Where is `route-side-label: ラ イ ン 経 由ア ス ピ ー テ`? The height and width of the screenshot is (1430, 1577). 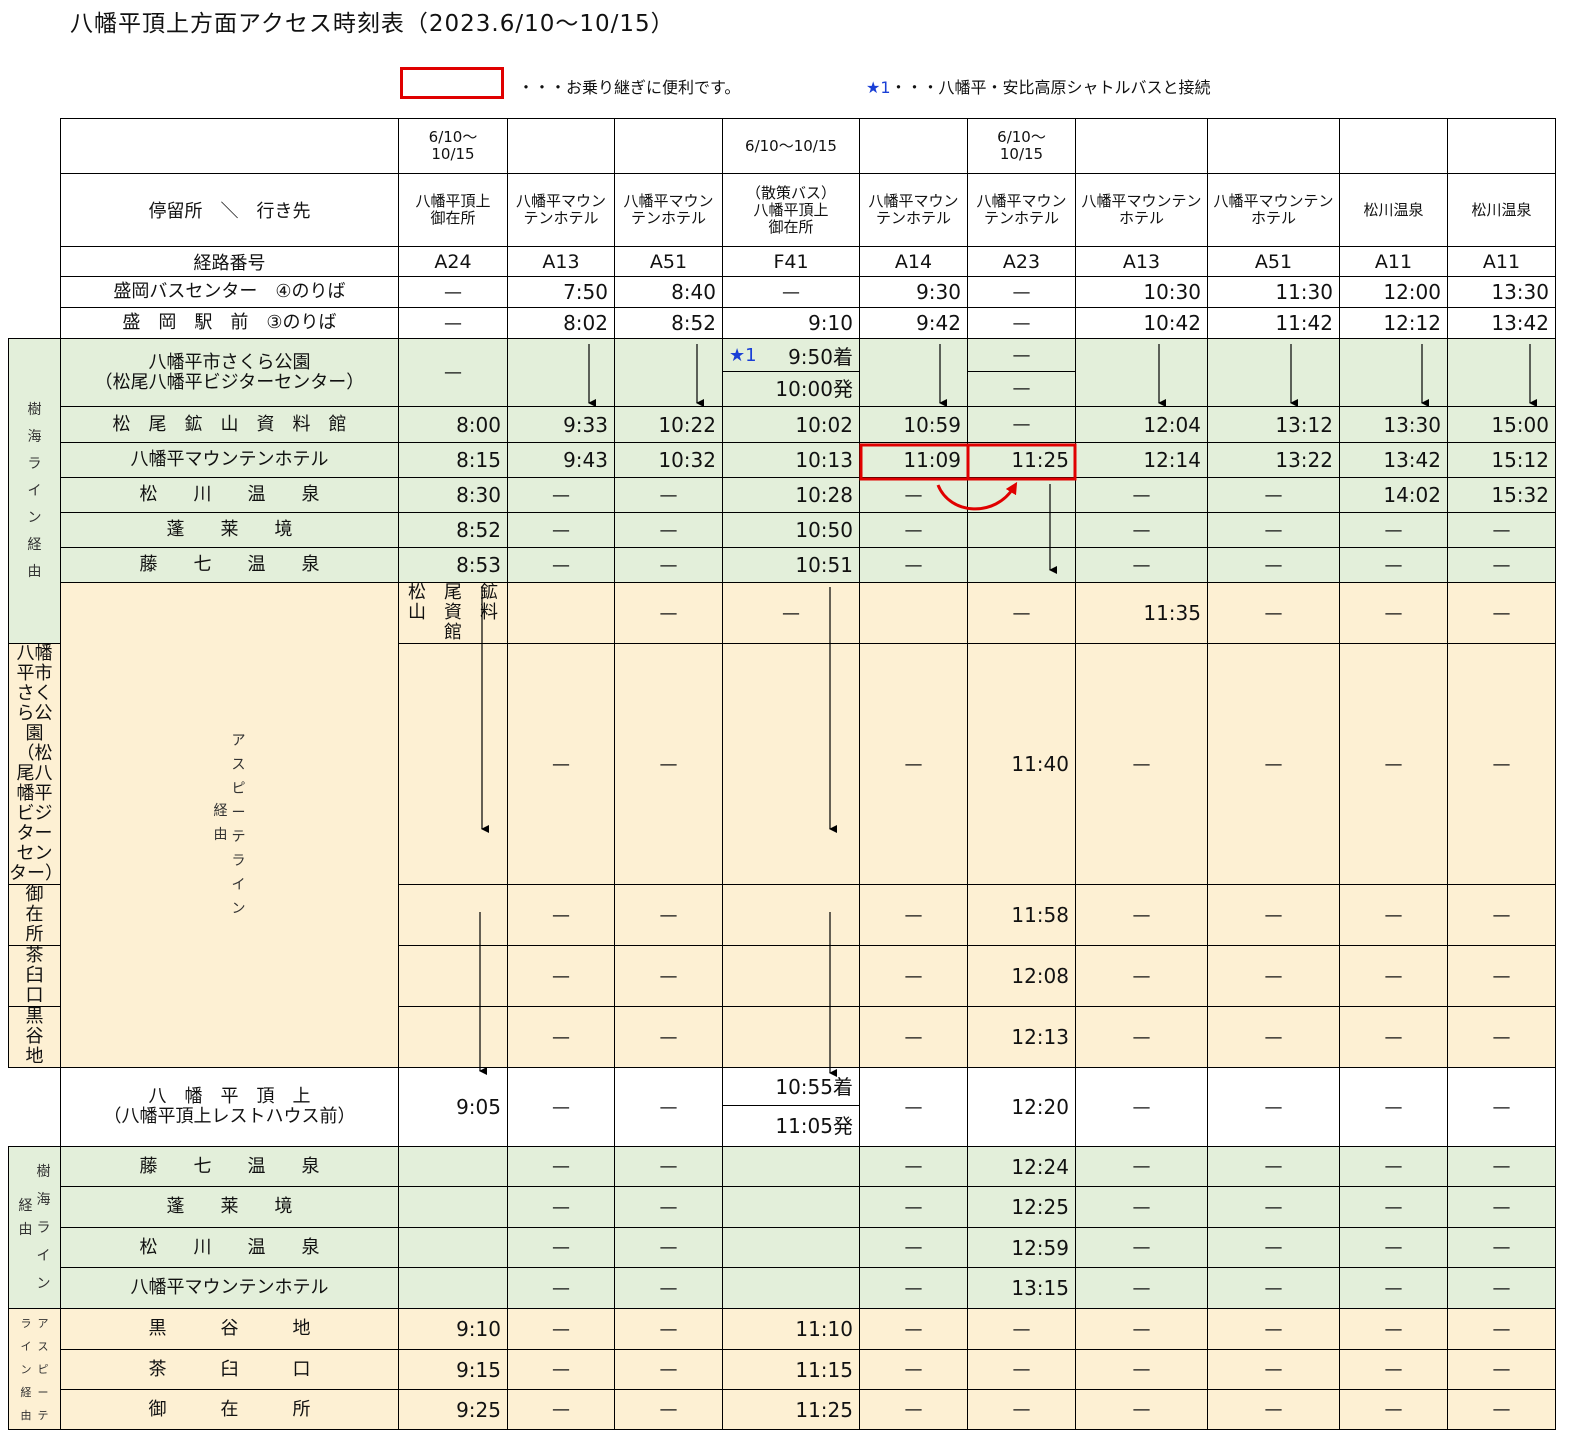
route-side-label: ラ イ ン 経 由ア ス ピ ー テ is located at coordinates (34, 1369).